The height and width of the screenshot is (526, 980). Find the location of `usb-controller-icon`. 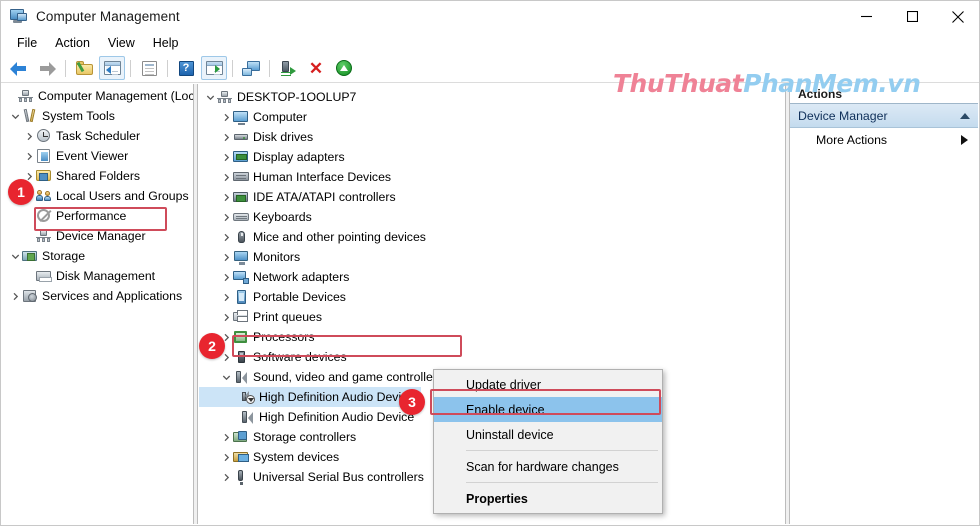

usb-controller-icon is located at coordinates (241, 477).